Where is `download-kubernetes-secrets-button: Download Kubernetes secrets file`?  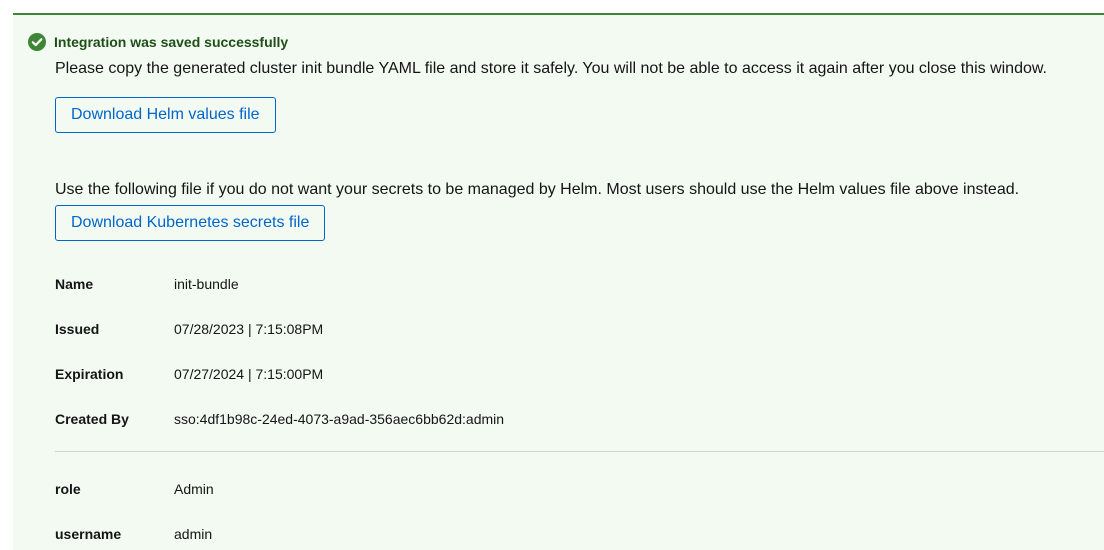 download-kubernetes-secrets-button: Download Kubernetes secrets file is located at coordinates (190, 223).